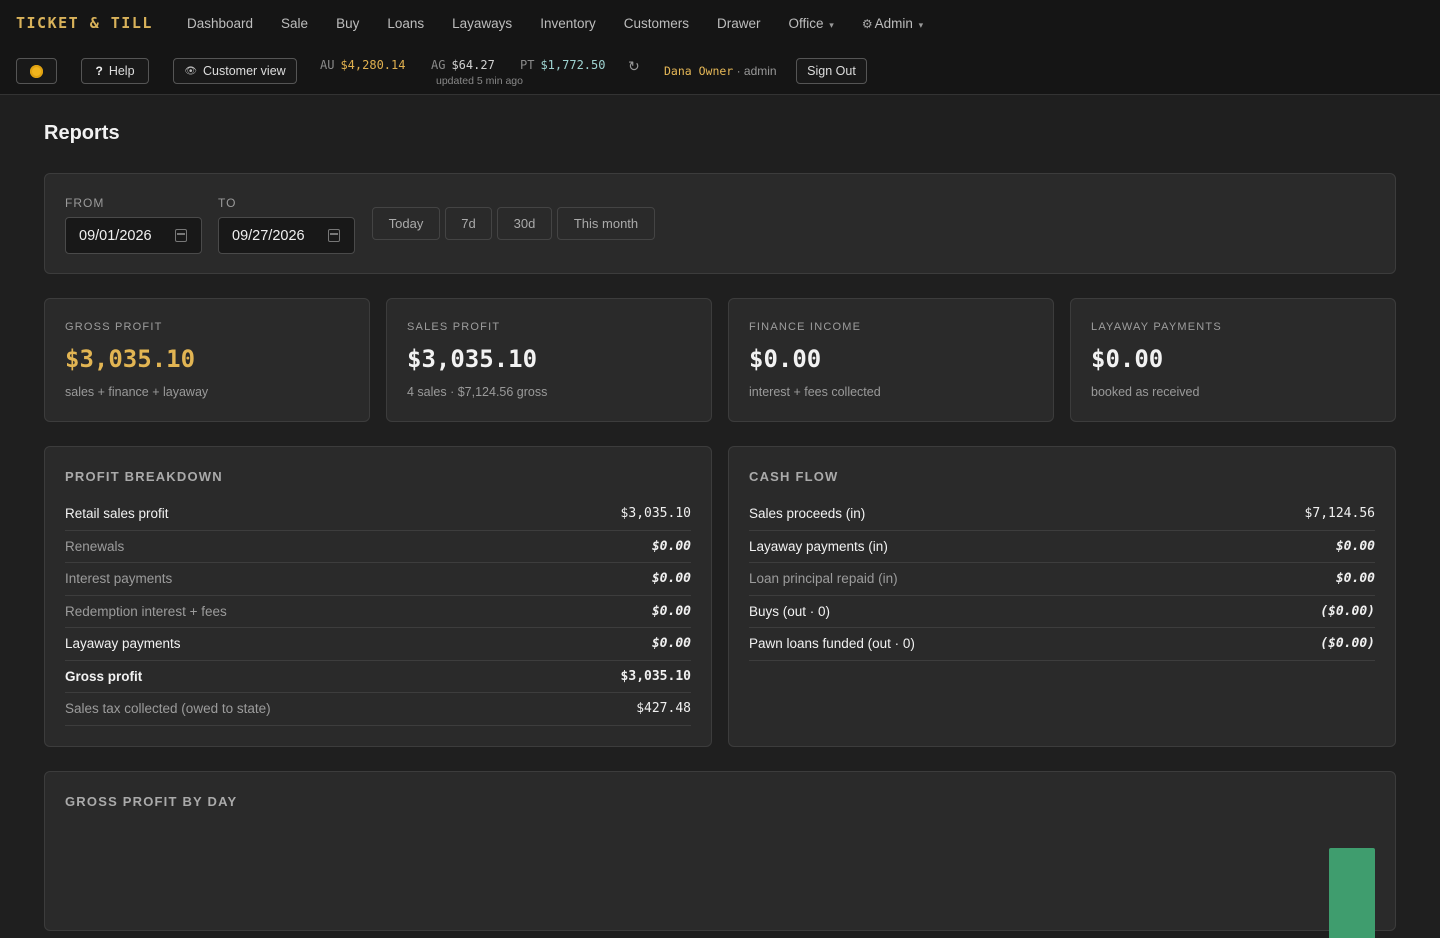 Image resolution: width=1440 pixels, height=938 pixels. What do you see at coordinates (378, 677) in the screenshot?
I see `table-row: Gross profit $3,035.10` at bounding box center [378, 677].